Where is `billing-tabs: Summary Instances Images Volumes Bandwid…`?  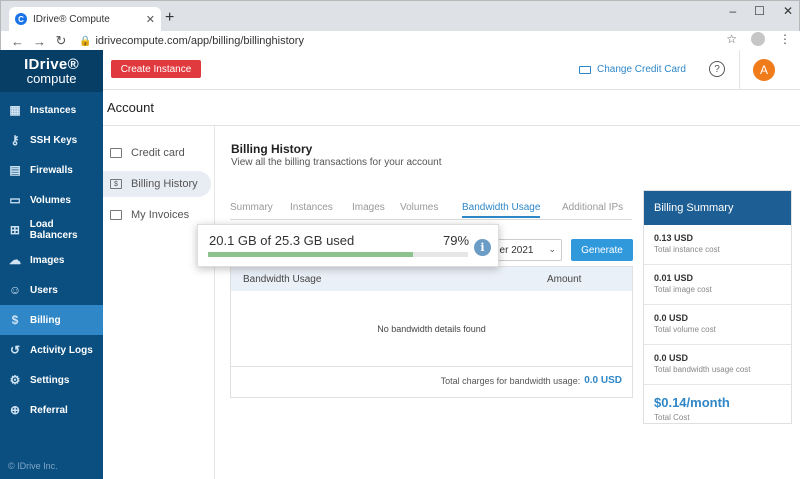
billing-tabs: Summary Instances Images Volumes Bandwid… is located at coordinates (431, 211).